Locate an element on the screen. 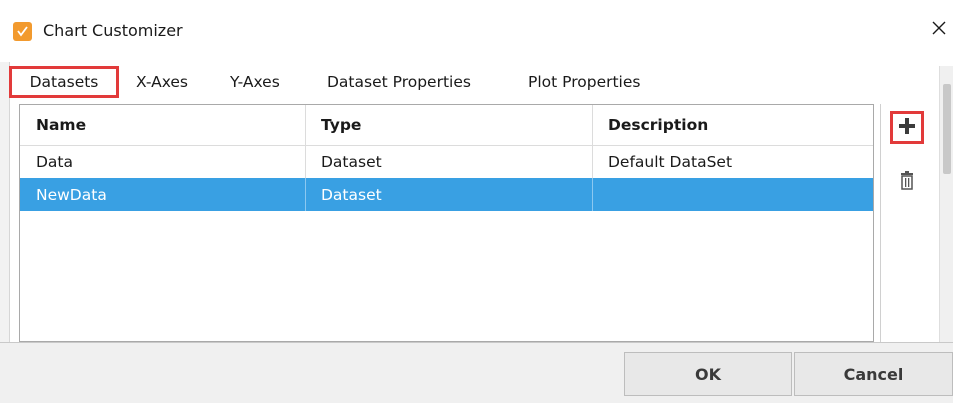 Image resolution: width=953 pixels, height=403 pixels. table-row-selected: NewData Dataset is located at coordinates (446, 194).